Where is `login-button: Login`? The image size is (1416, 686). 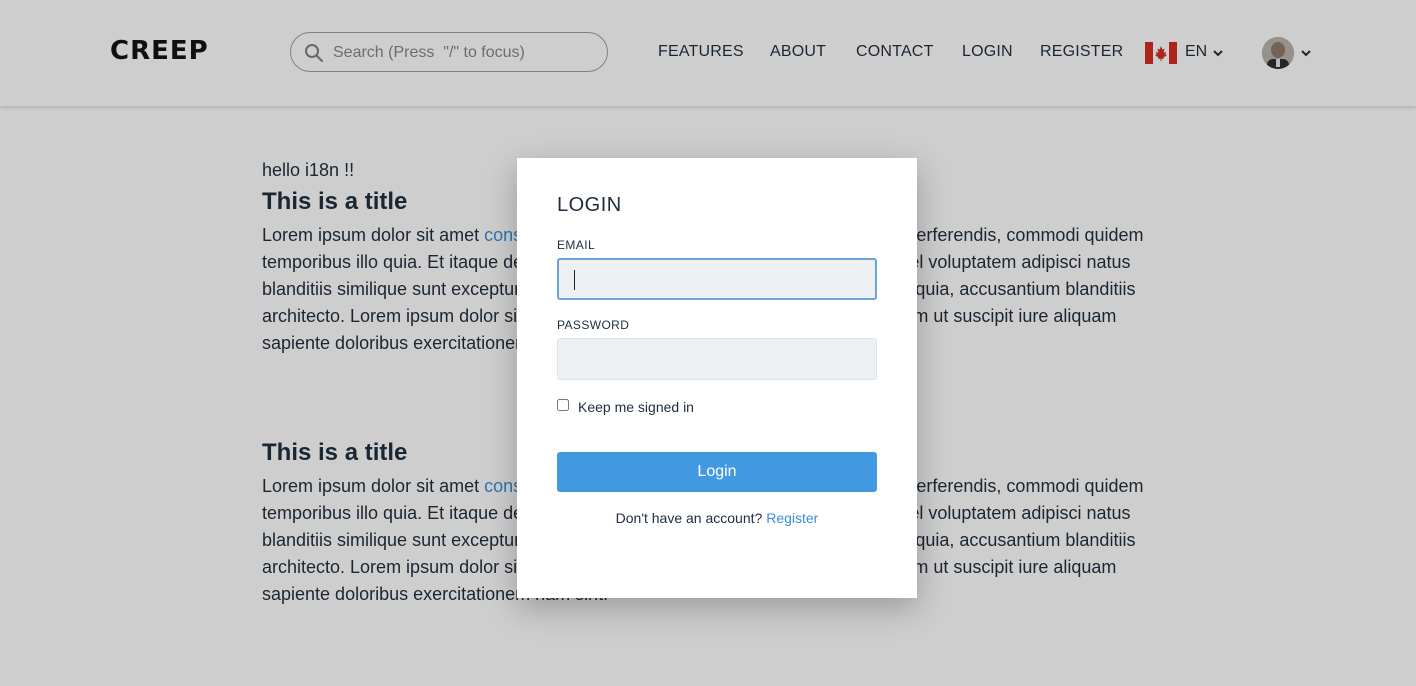
login-button: Login is located at coordinates (717, 472).